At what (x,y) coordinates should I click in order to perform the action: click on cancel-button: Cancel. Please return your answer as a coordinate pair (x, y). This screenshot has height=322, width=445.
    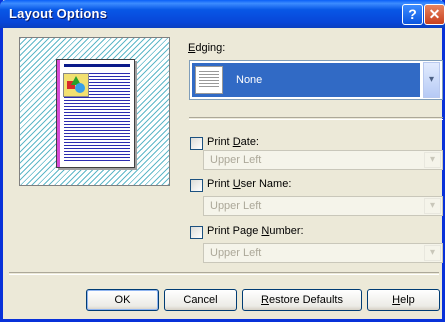
    Looking at the image, I should click on (200, 300).